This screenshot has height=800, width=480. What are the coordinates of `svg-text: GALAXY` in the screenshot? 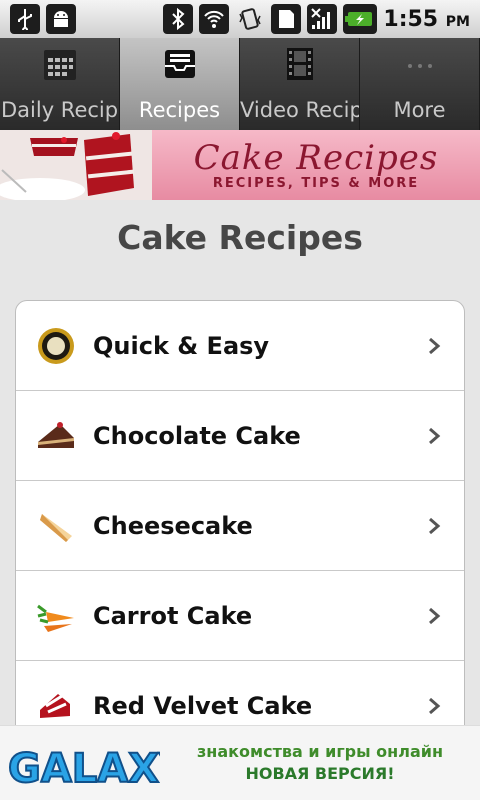 It's located at (84, 769).